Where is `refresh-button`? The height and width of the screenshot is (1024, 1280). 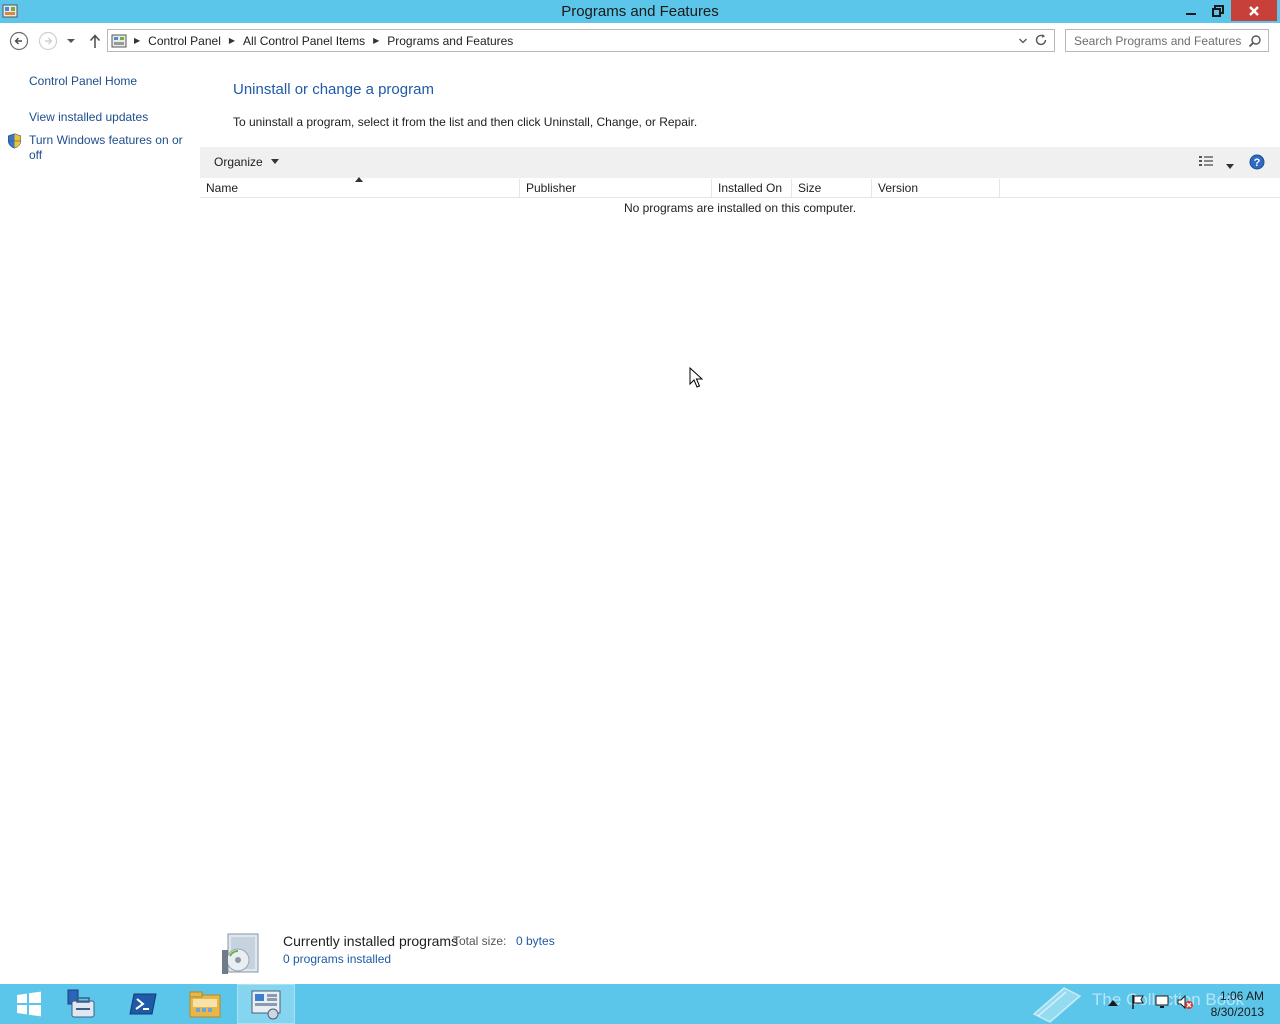
refresh-button is located at coordinates (1041, 41).